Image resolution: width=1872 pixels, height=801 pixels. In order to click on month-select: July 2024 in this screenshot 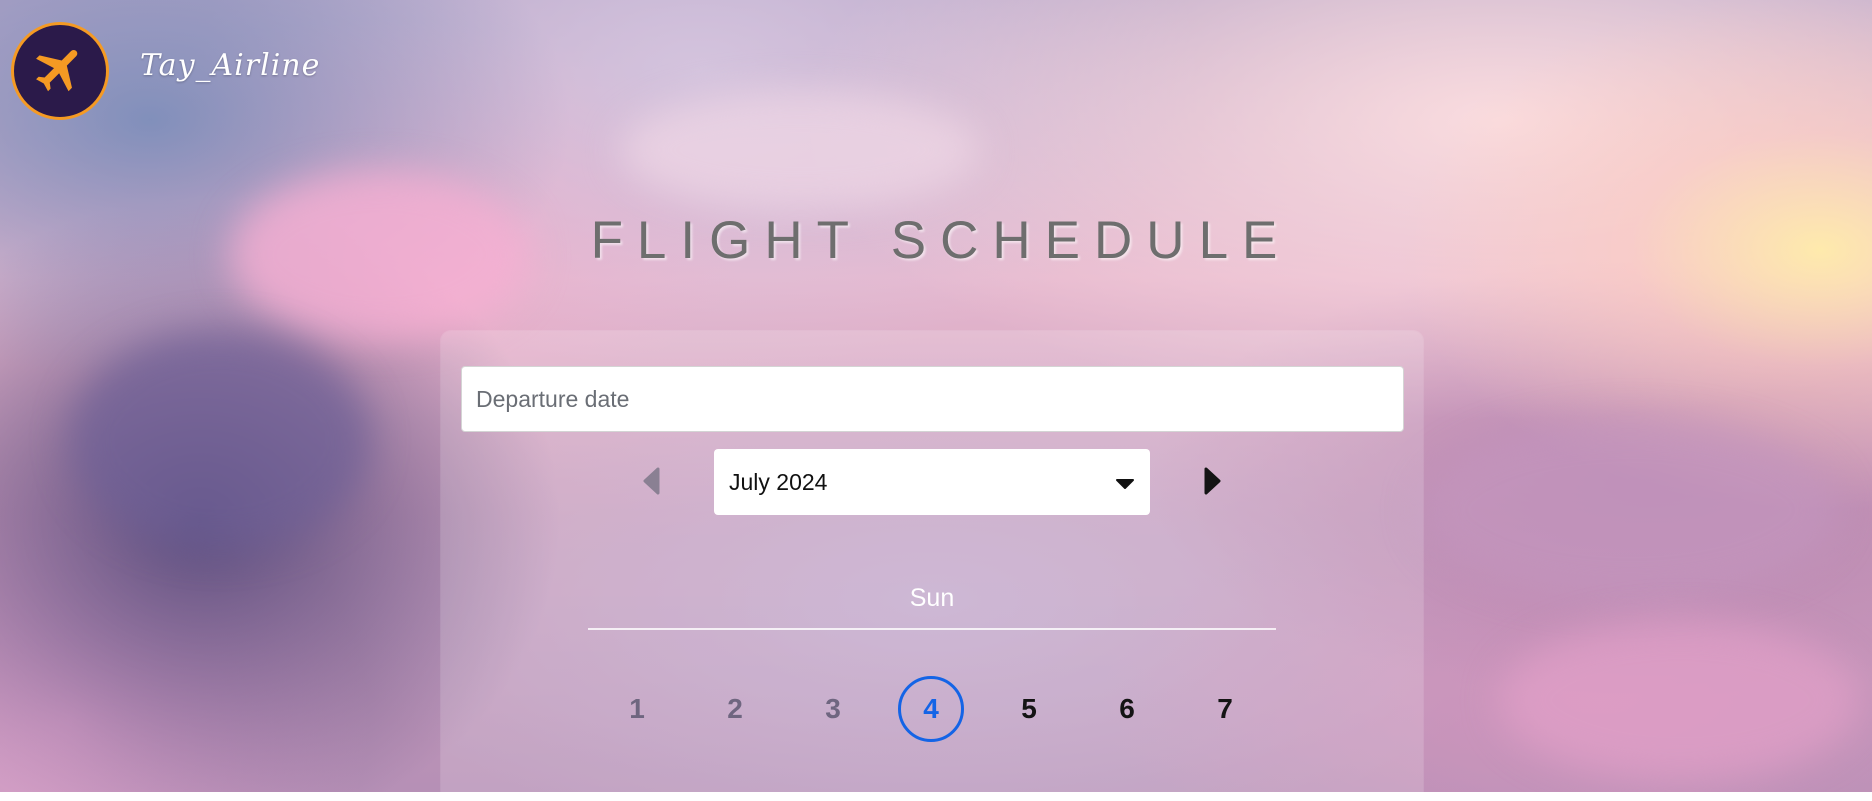, I will do `click(932, 482)`.